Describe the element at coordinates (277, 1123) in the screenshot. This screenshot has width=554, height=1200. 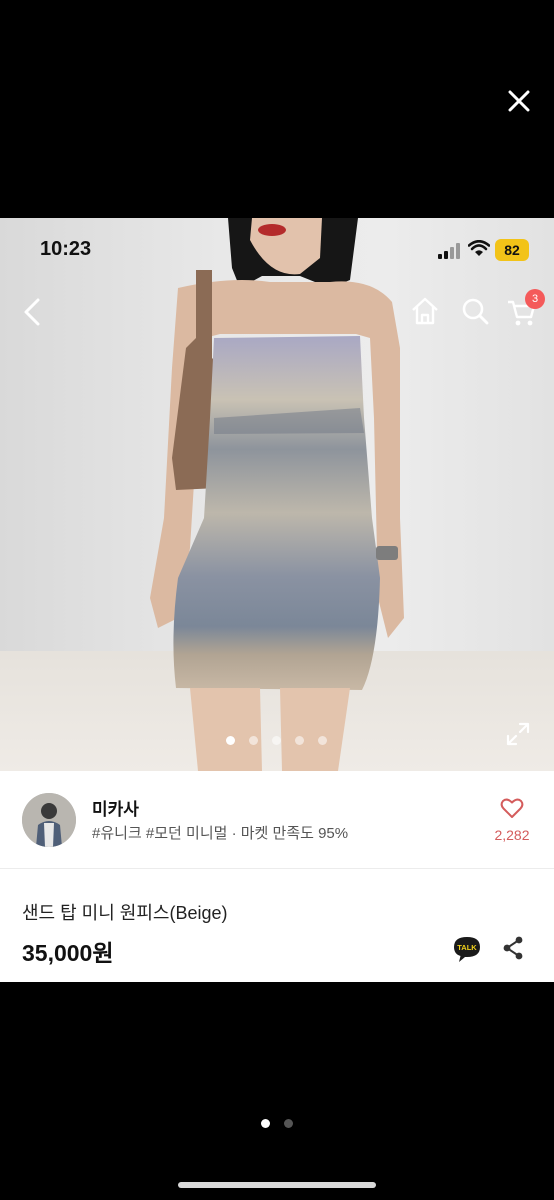
I see `viewer-pagination` at that location.